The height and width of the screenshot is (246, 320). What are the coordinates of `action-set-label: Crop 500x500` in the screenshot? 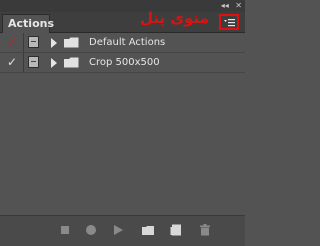 It's located at (124, 62).